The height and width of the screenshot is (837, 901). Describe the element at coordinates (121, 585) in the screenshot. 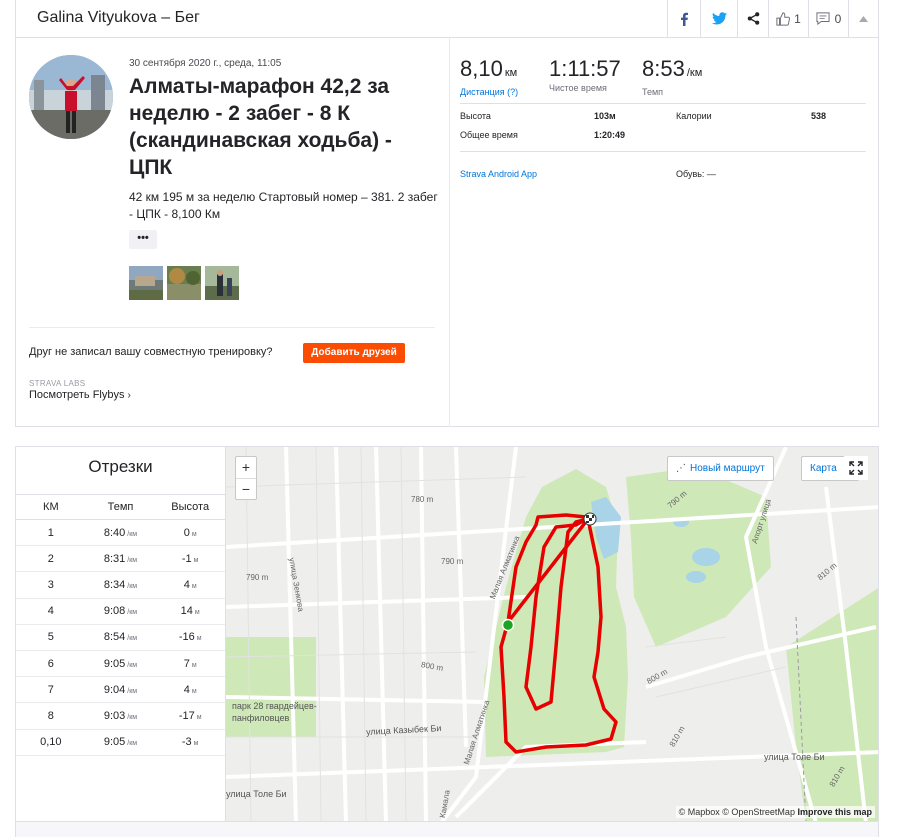

I see `split-pace: 8:34/км` at that location.